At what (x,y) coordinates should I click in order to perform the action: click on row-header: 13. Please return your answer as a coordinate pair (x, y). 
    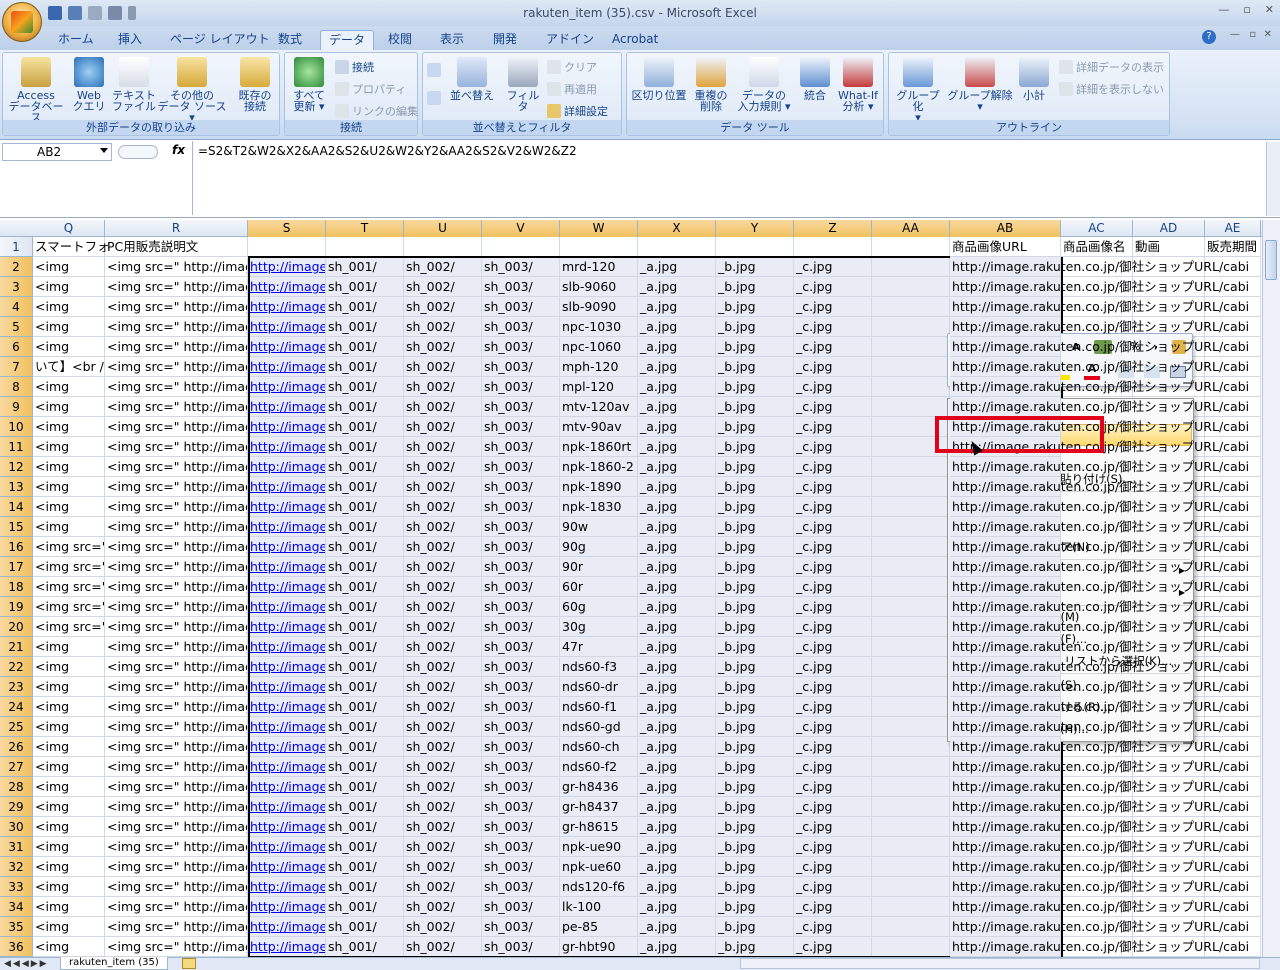
    Looking at the image, I should click on (16, 487).